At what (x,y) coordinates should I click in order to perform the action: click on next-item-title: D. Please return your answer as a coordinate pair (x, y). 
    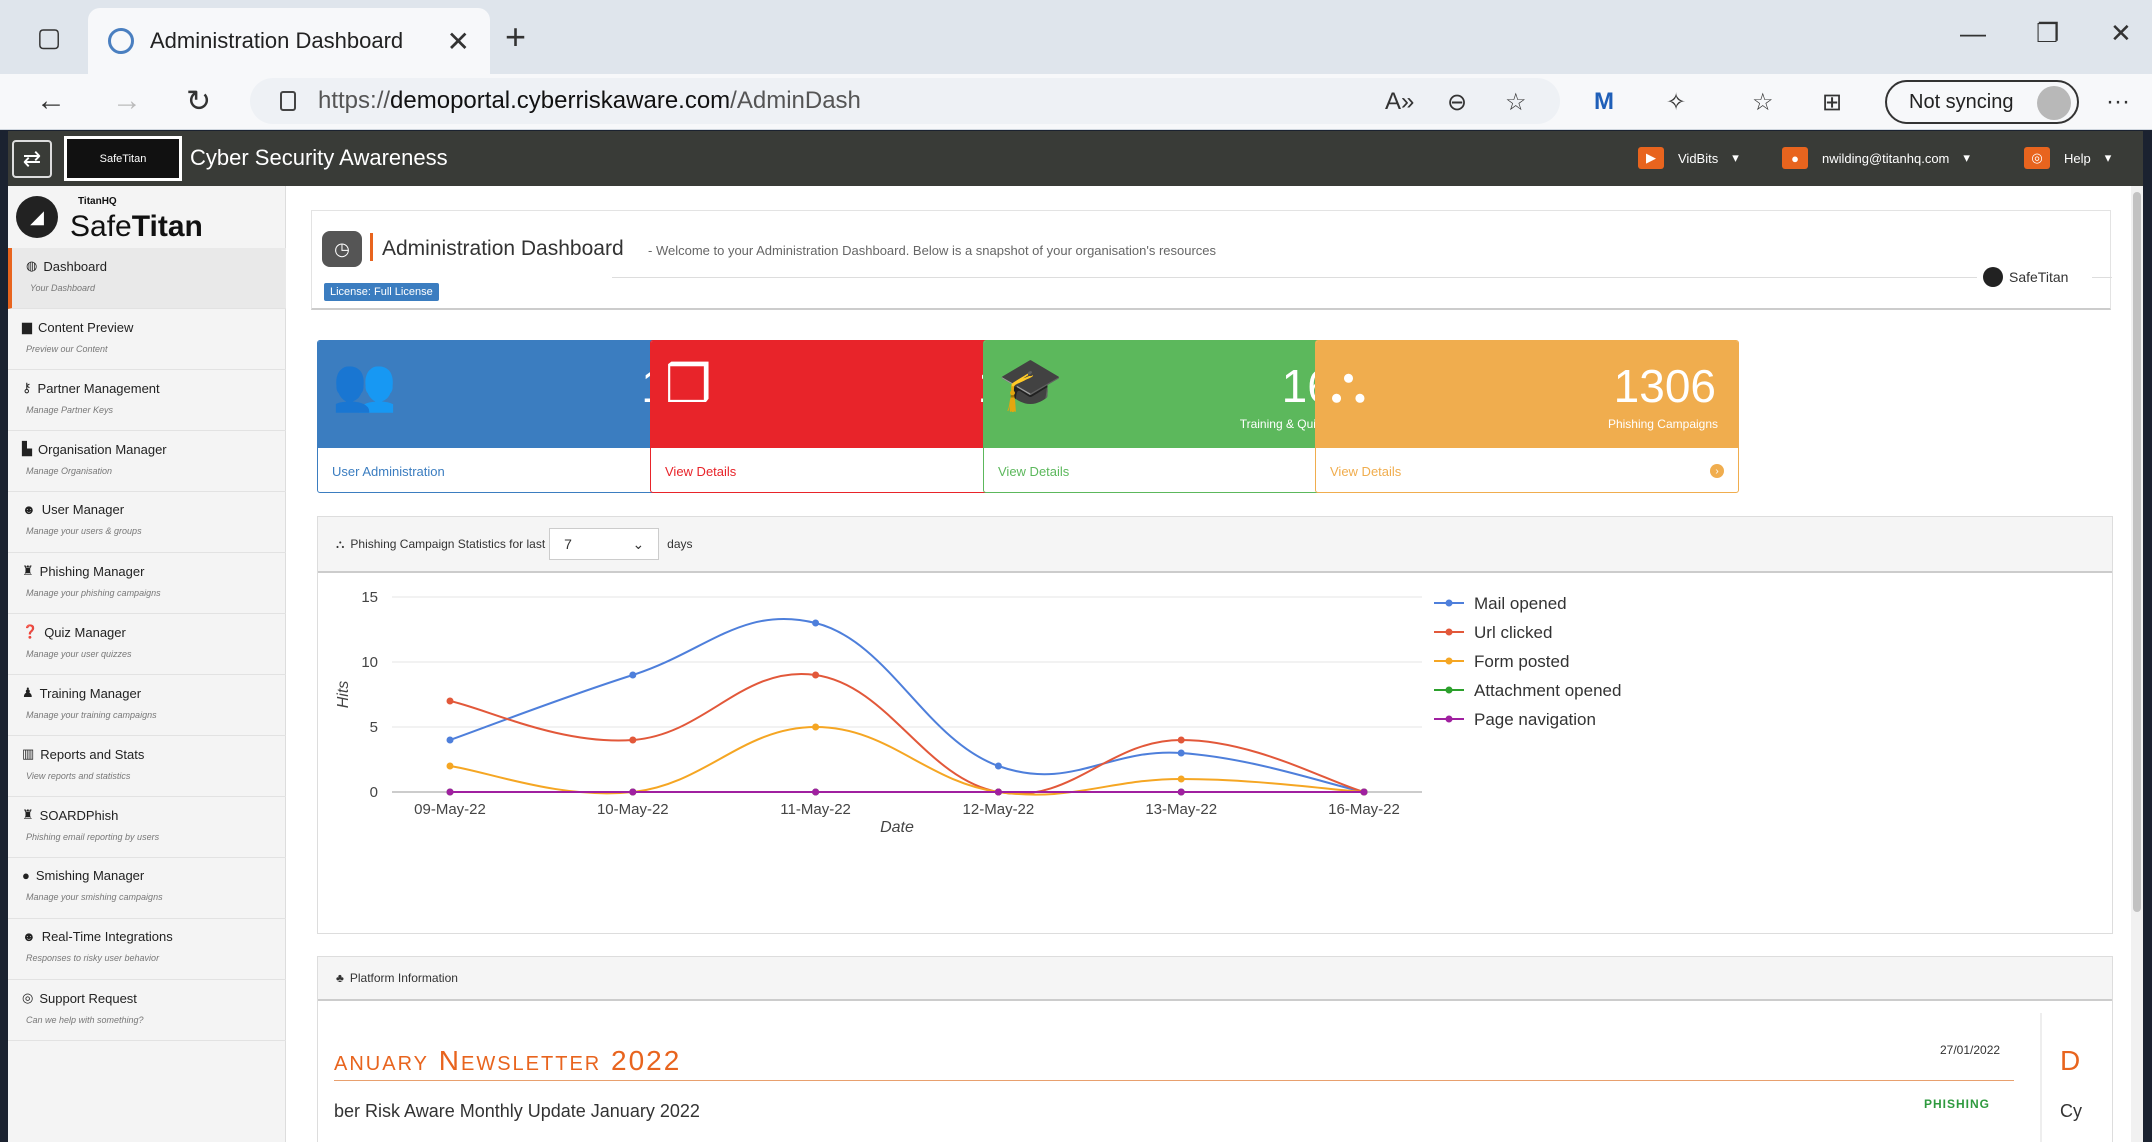
    Looking at the image, I should click on (2070, 1061).